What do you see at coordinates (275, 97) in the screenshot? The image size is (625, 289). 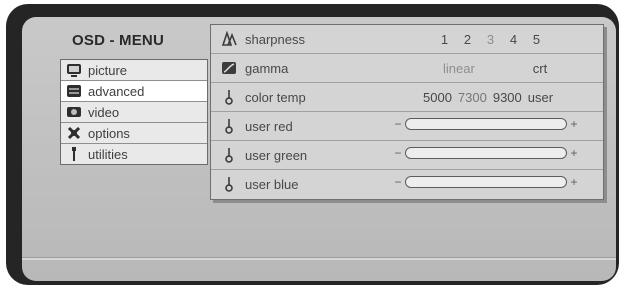 I see `color-temp-label: color temp` at bounding box center [275, 97].